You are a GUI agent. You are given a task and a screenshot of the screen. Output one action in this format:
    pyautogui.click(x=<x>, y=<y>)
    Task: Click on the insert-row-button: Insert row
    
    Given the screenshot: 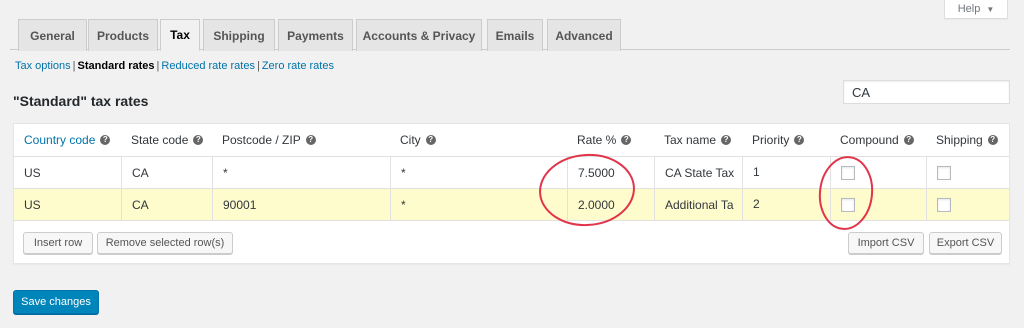 What is the action you would take?
    pyautogui.click(x=58, y=243)
    